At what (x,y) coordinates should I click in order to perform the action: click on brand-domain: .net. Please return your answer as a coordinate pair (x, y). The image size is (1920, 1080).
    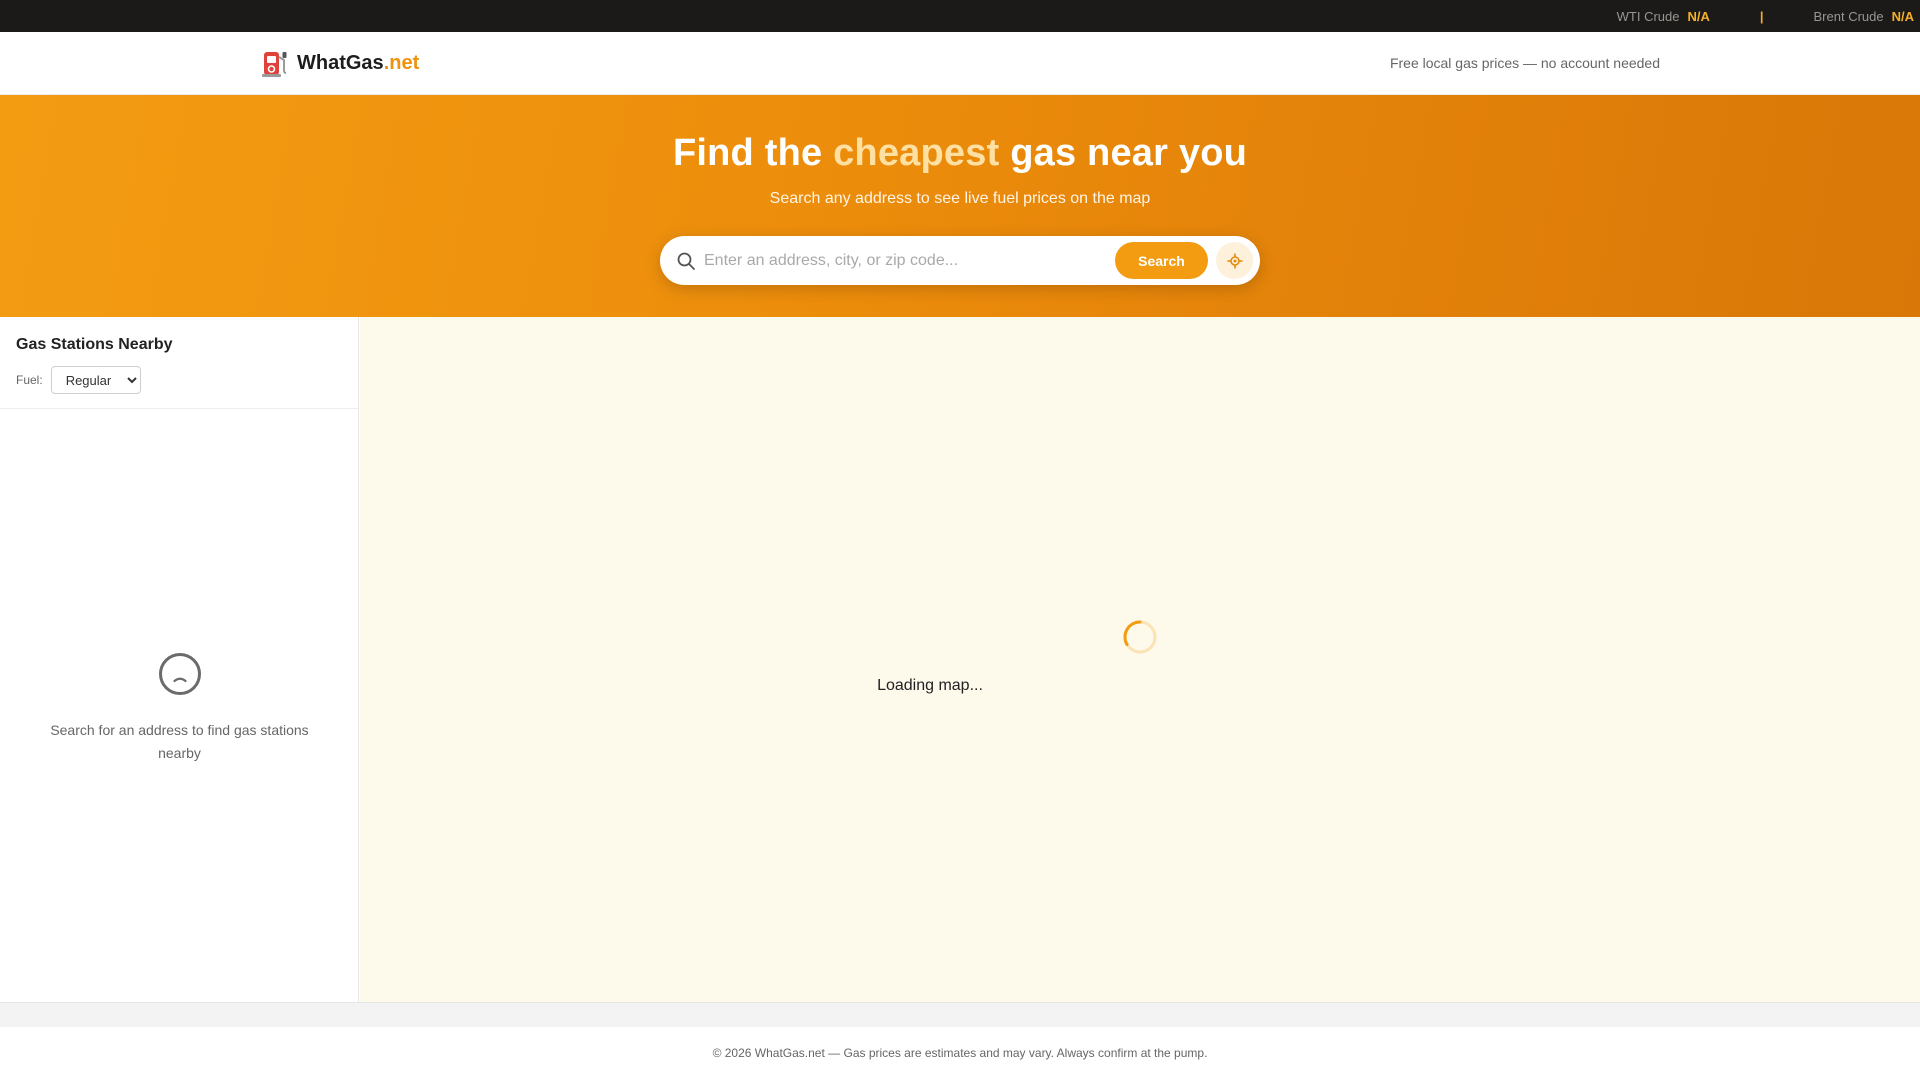
    Looking at the image, I should click on (401, 62).